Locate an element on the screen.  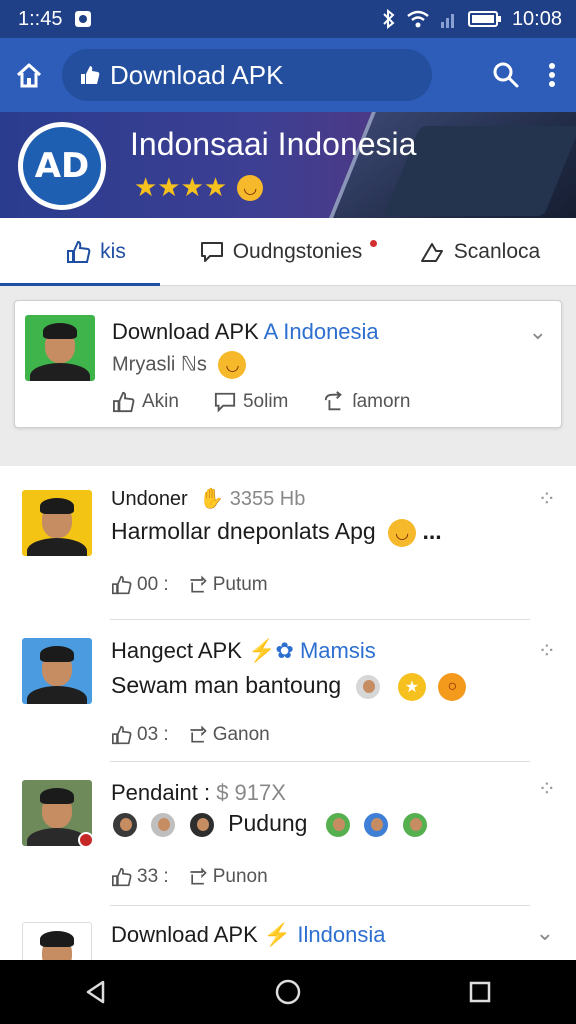
post-accent: Ilndonsia is located at coordinates (341, 934).